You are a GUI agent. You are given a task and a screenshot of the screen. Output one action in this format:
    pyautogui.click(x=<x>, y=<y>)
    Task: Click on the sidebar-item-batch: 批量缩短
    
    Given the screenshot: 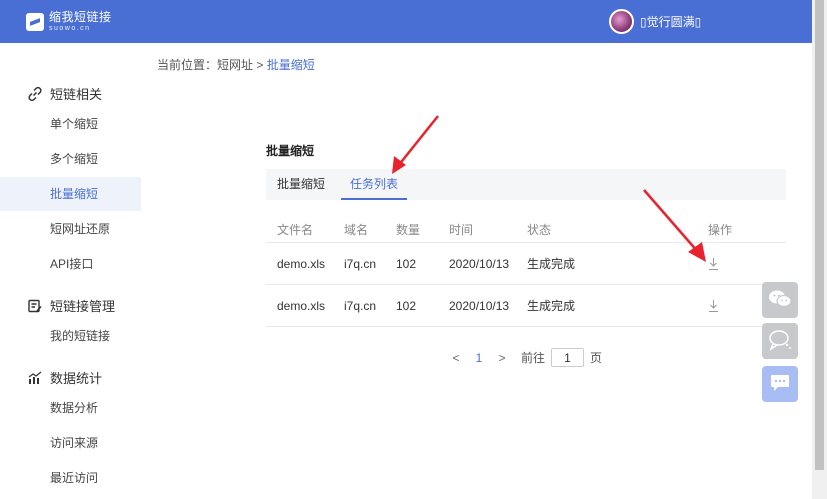 What is the action you would take?
    pyautogui.click(x=70, y=194)
    